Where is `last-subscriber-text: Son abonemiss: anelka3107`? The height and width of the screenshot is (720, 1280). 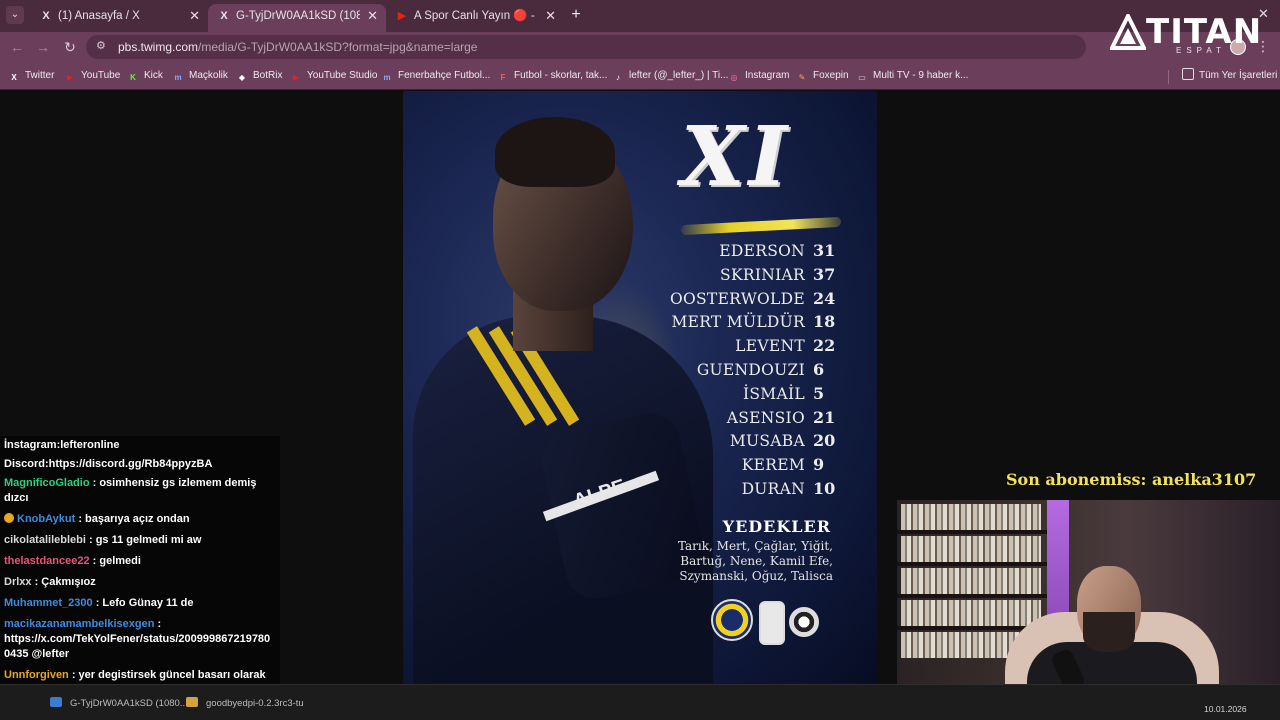 last-subscriber-text: Son abonemiss: anelka3107 is located at coordinates (1131, 479).